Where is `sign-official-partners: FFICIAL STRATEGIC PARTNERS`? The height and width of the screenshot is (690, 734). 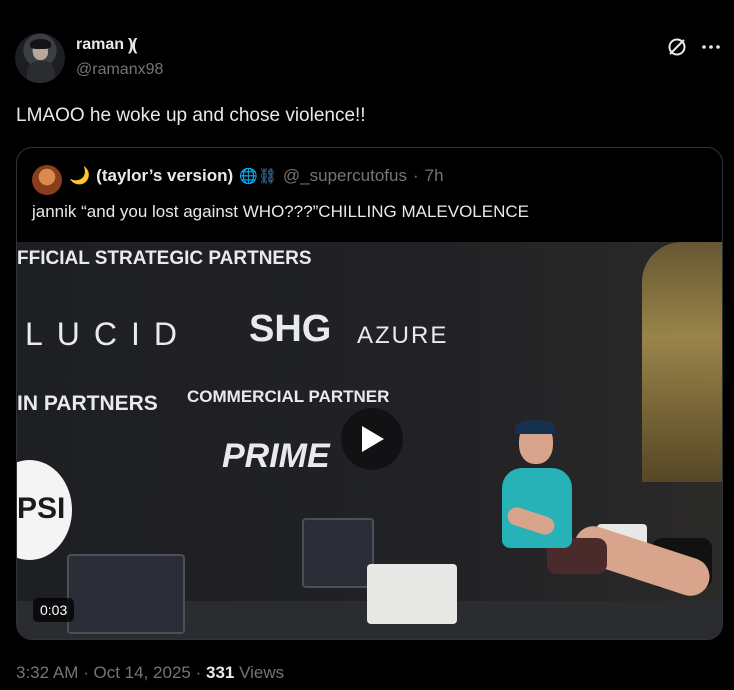 sign-official-partners: FFICIAL STRATEGIC PARTNERS is located at coordinates (164, 258).